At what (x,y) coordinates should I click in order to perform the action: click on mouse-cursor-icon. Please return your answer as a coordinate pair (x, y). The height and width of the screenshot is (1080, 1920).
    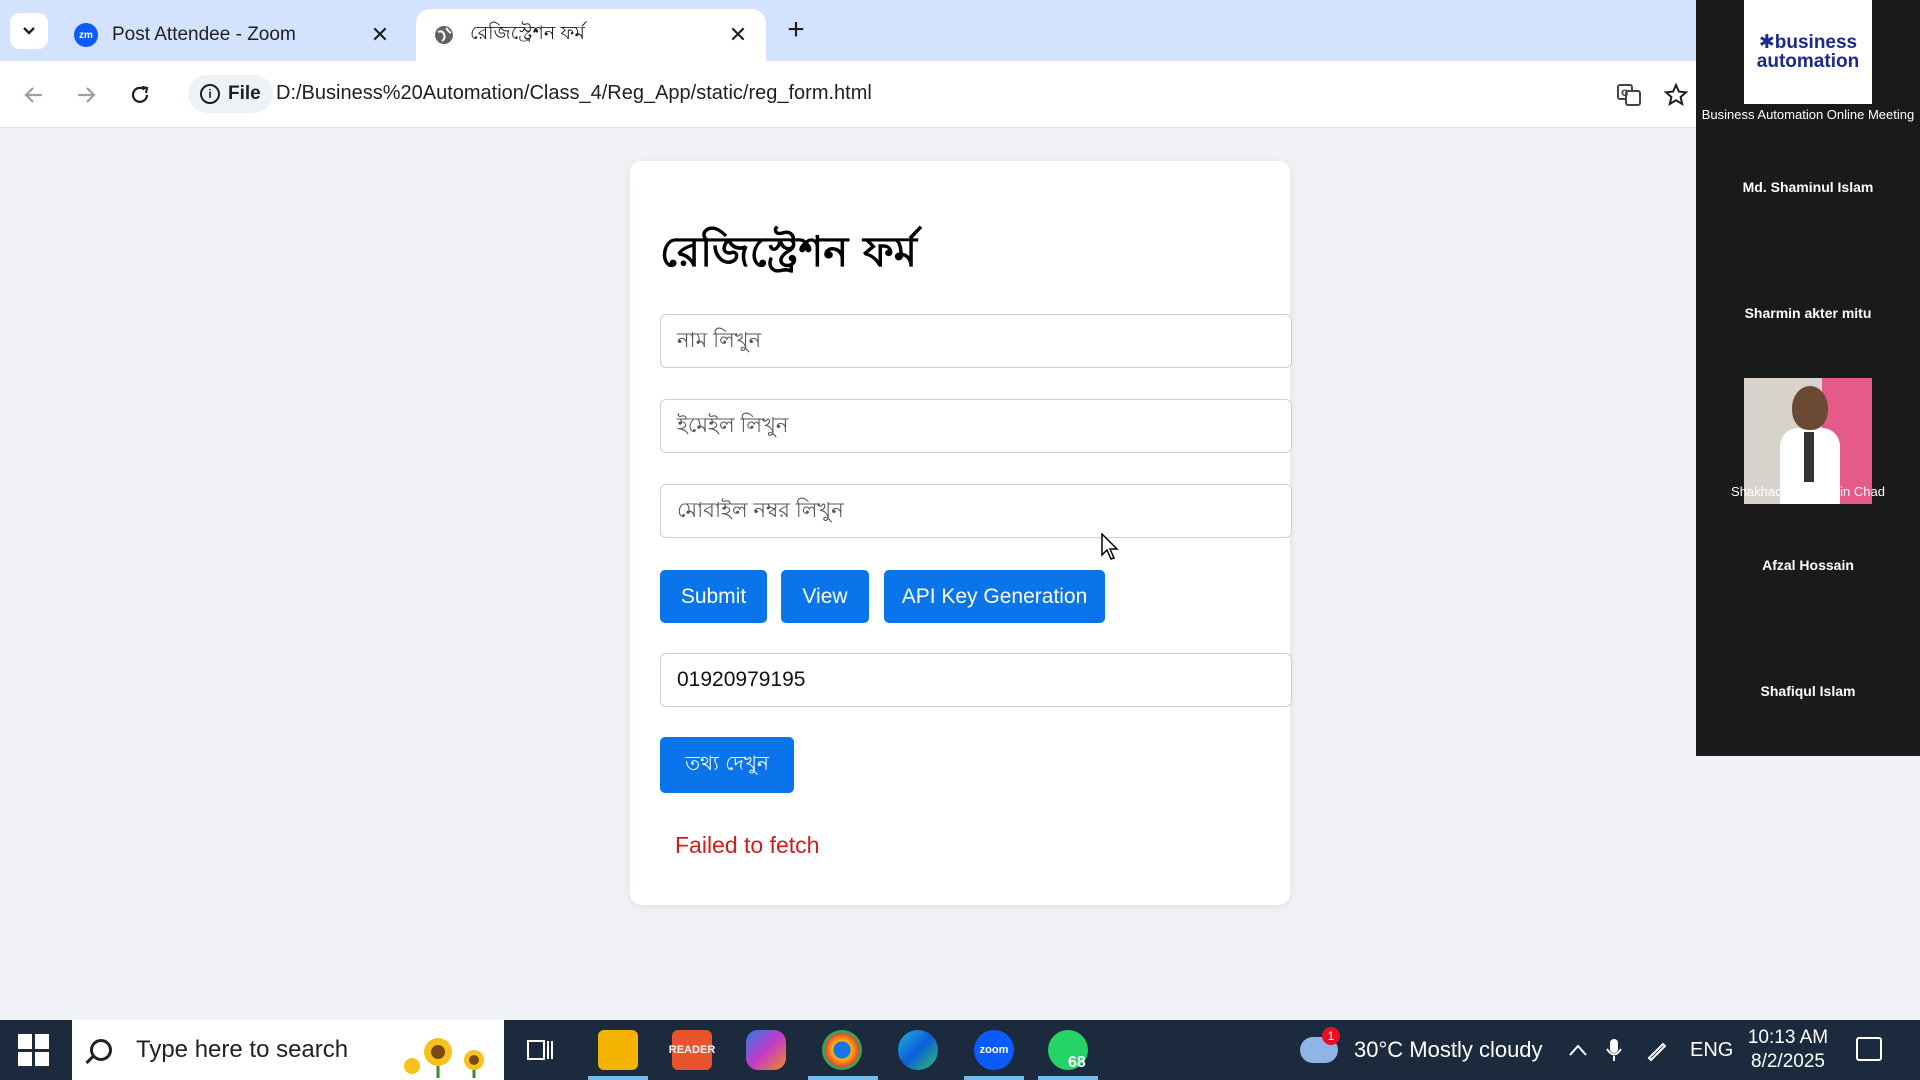
    Looking at the image, I should click on (1110, 546).